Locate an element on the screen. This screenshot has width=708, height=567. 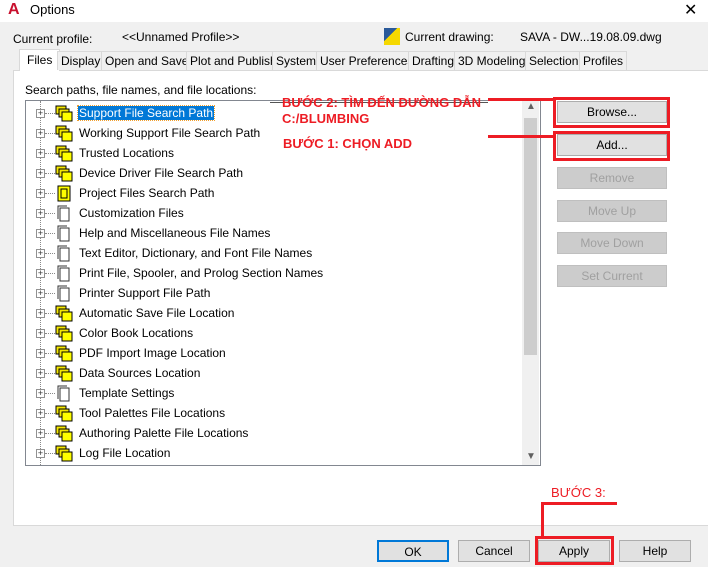
window-title: Options is located at coordinates (52, 9).